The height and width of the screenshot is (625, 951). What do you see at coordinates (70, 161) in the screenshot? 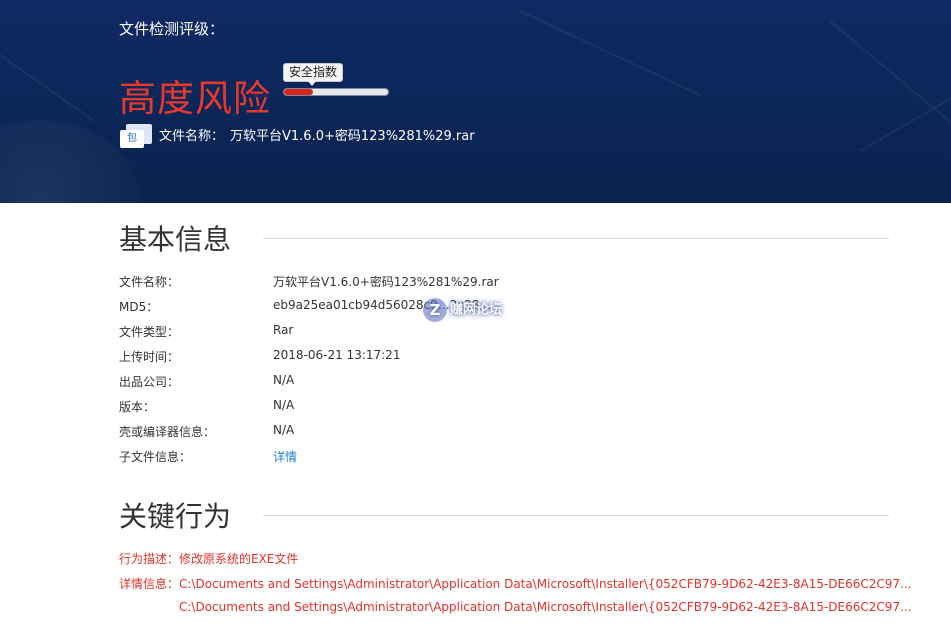
I see `decorative-glow` at bounding box center [70, 161].